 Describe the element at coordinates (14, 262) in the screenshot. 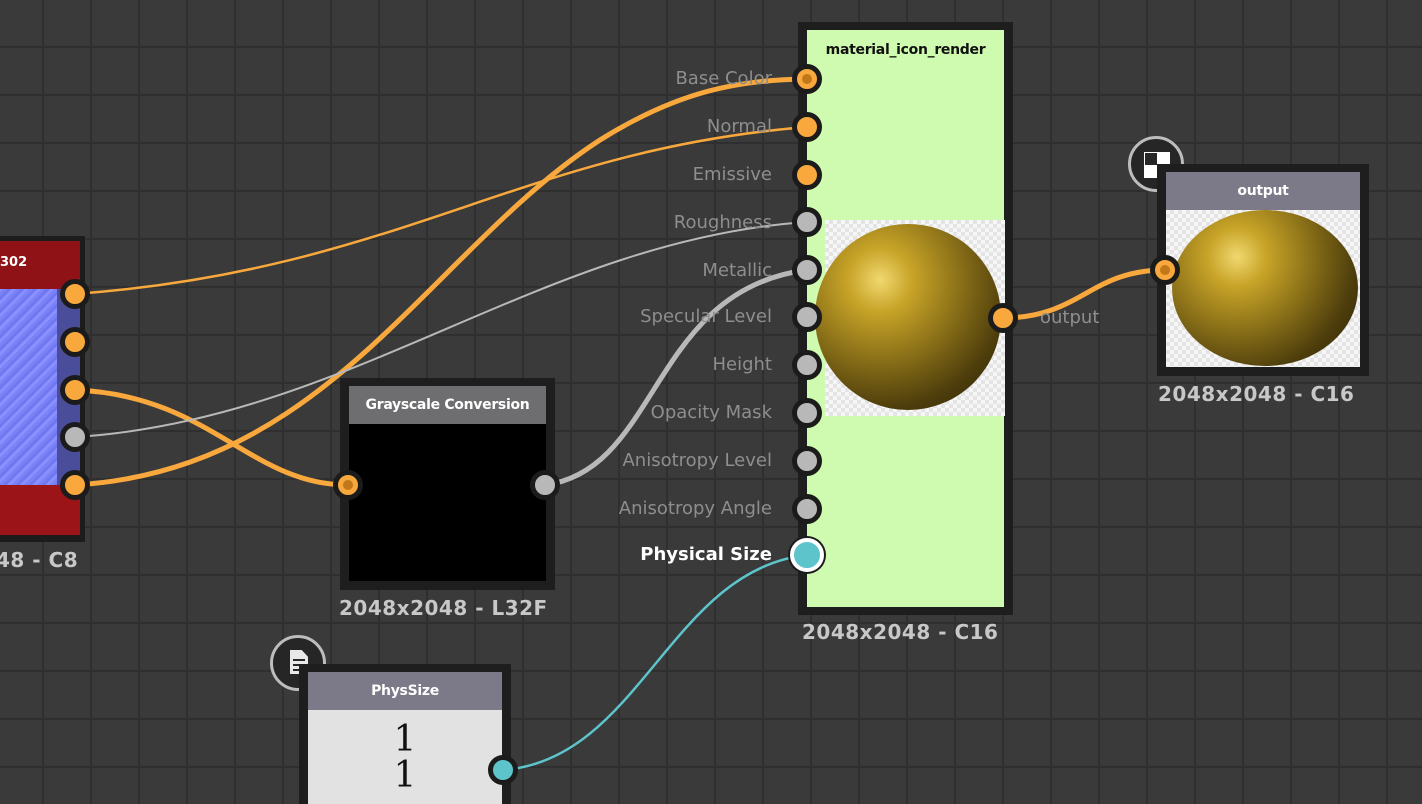

I see `left-node-title: 302` at that location.